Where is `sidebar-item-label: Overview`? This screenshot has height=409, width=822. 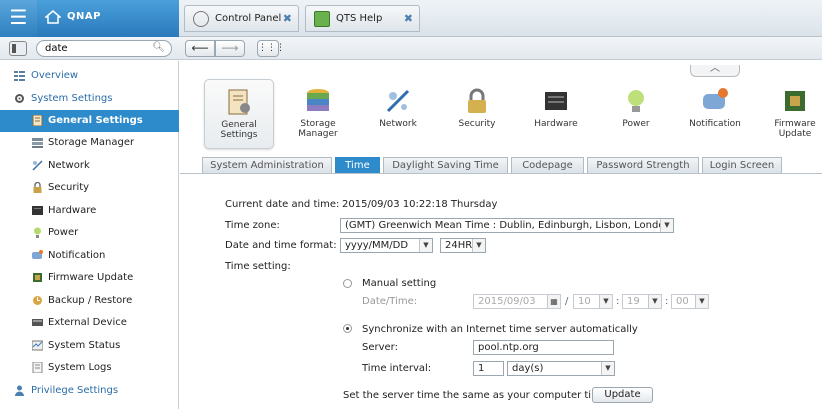 sidebar-item-label: Overview is located at coordinates (55, 75).